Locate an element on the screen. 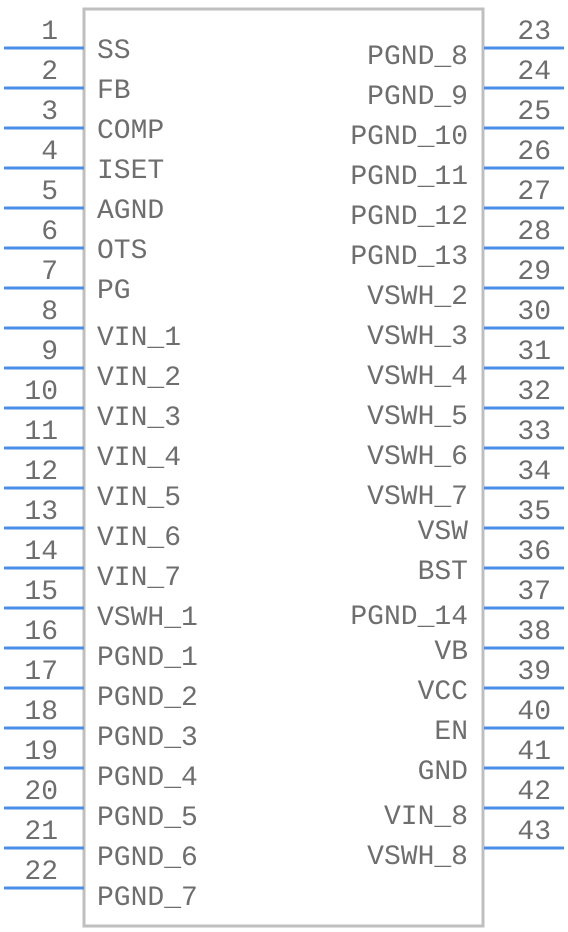  pin-number: 4 is located at coordinates (49, 152).